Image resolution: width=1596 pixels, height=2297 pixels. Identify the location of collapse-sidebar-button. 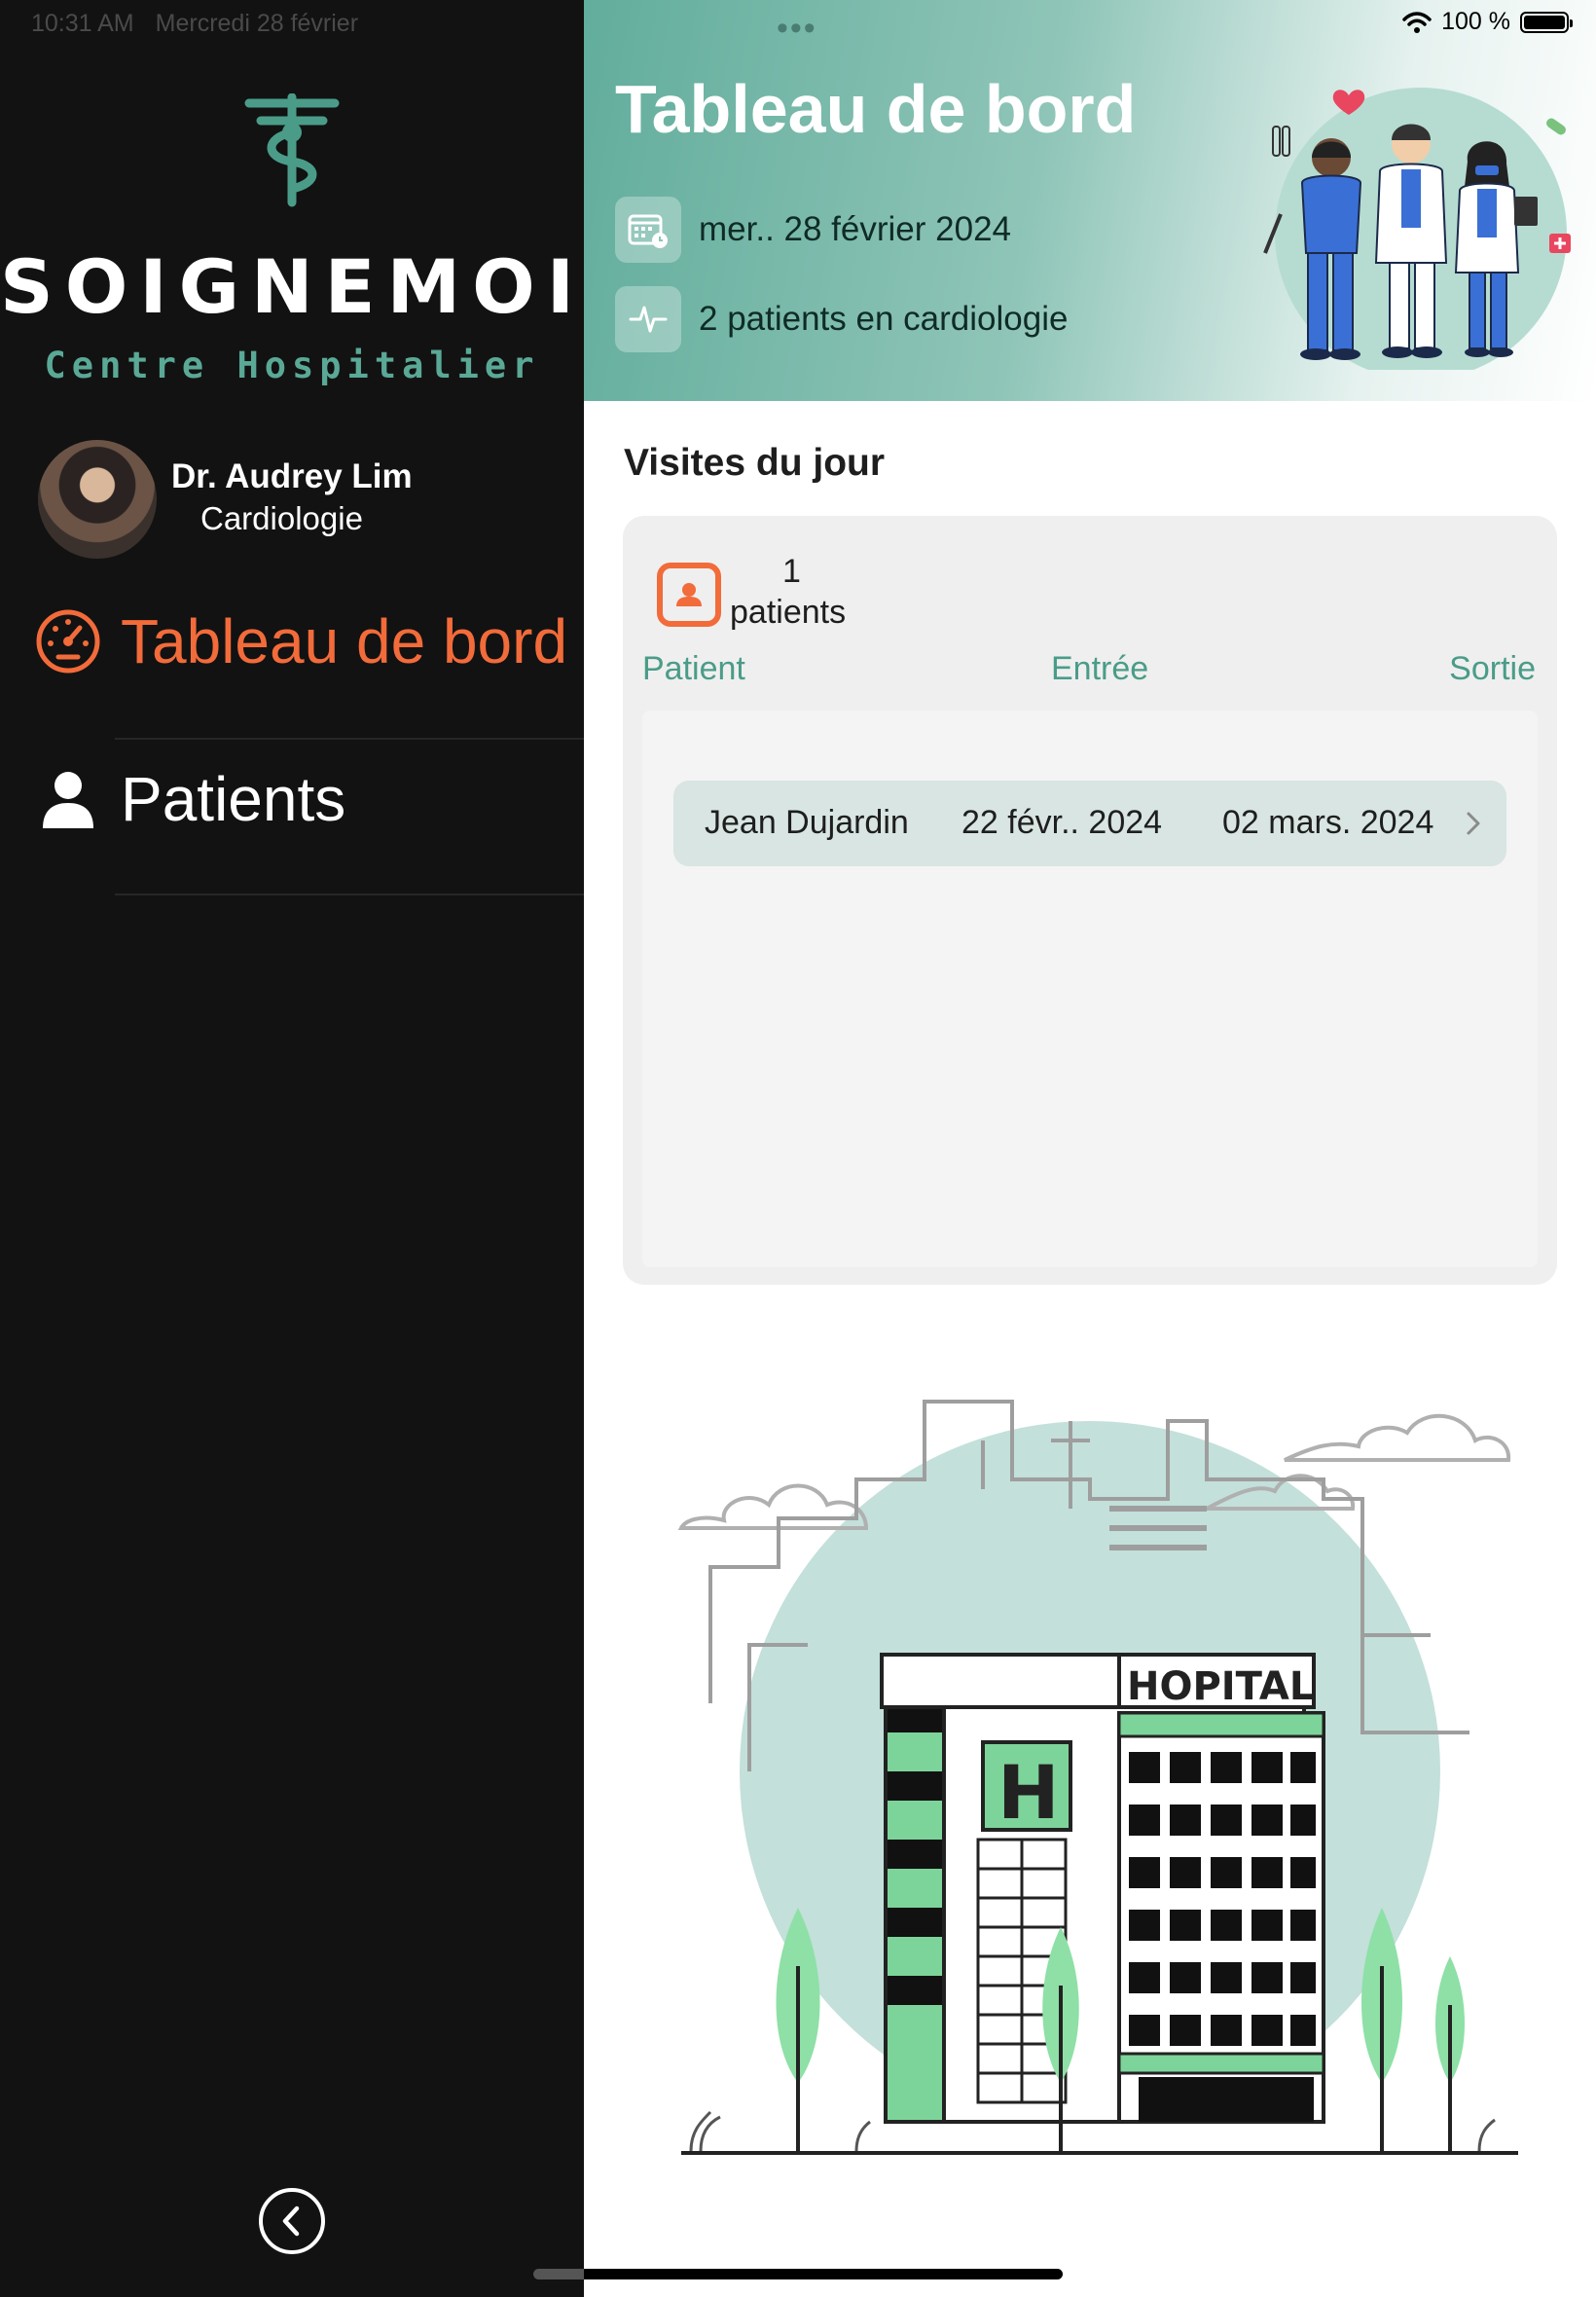
(292, 2221).